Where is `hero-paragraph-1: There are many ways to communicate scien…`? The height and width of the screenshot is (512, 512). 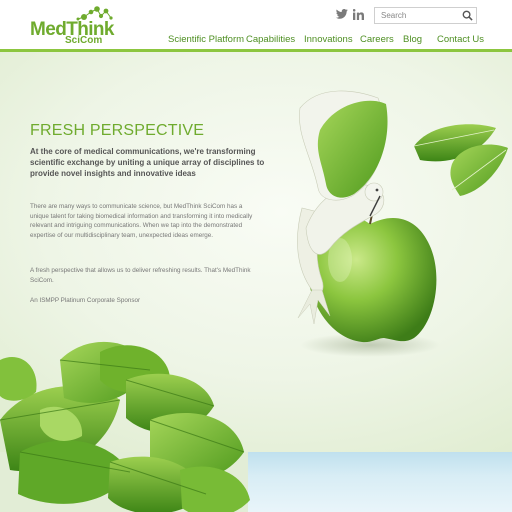 hero-paragraph-1: There are many ways to communicate scien… is located at coordinates (141, 221).